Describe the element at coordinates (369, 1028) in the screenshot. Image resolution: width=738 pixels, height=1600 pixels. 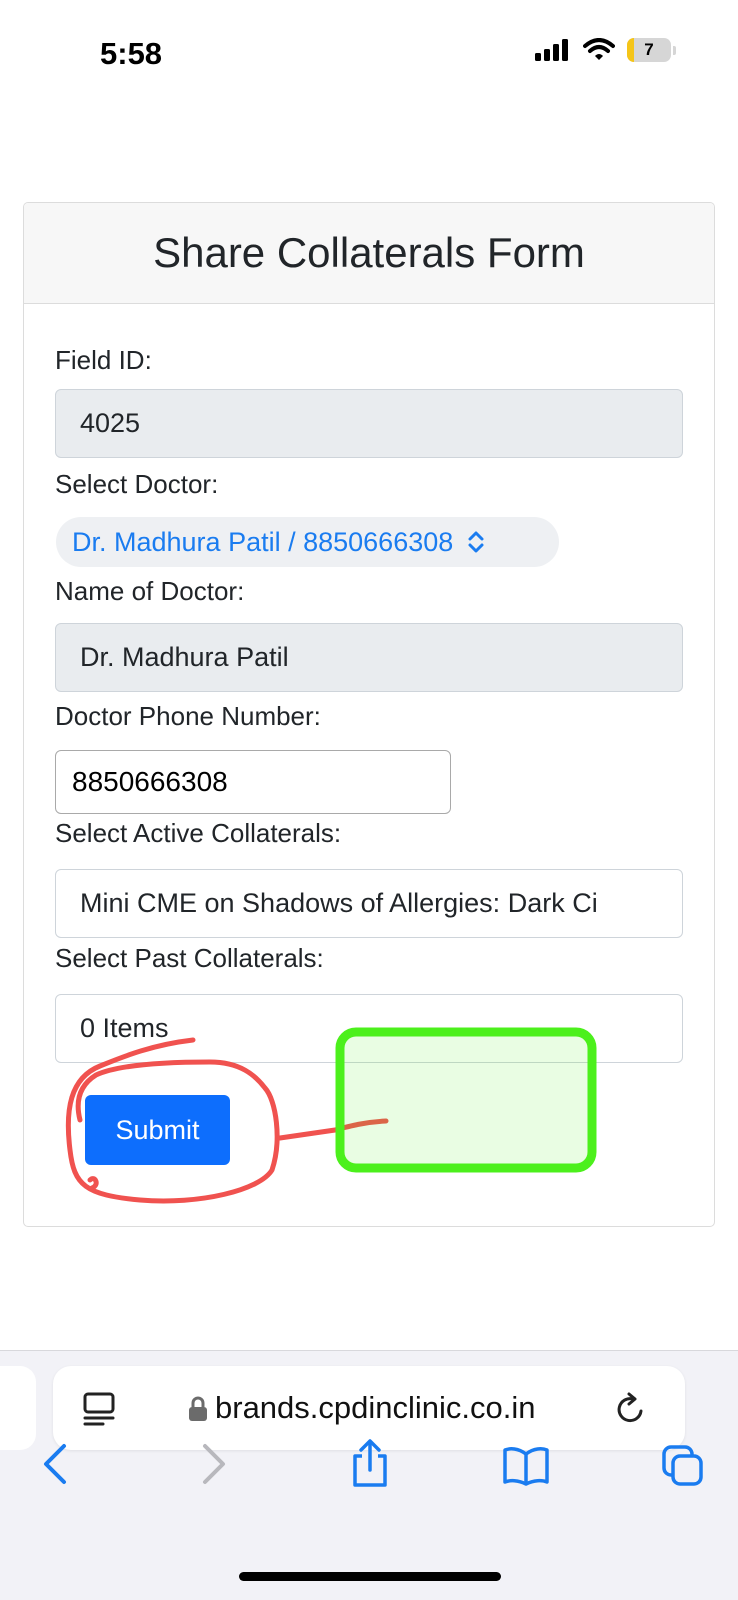
I see `past-collaterals-select: 0 Items` at that location.